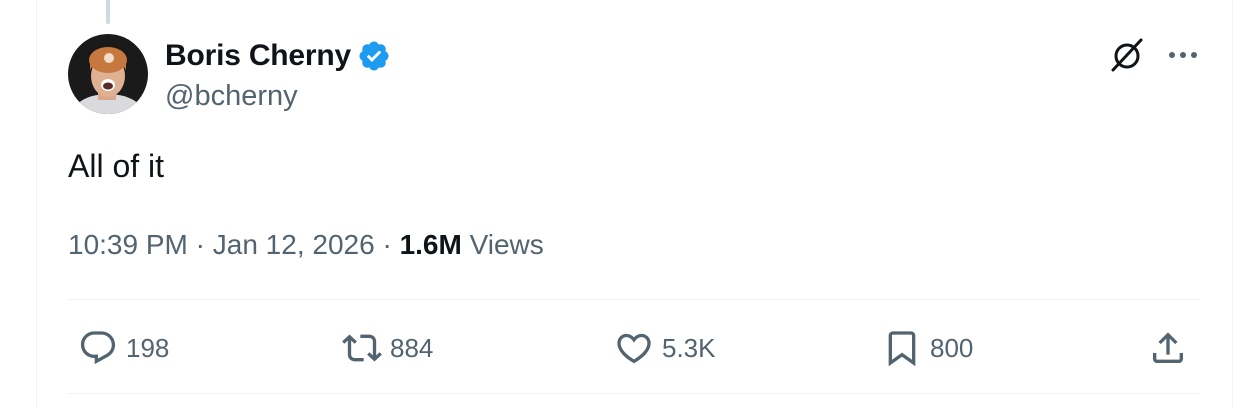 Image resolution: width=1244 pixels, height=408 pixels. What do you see at coordinates (412, 348) in the screenshot?
I see `repost-count: 884` at bounding box center [412, 348].